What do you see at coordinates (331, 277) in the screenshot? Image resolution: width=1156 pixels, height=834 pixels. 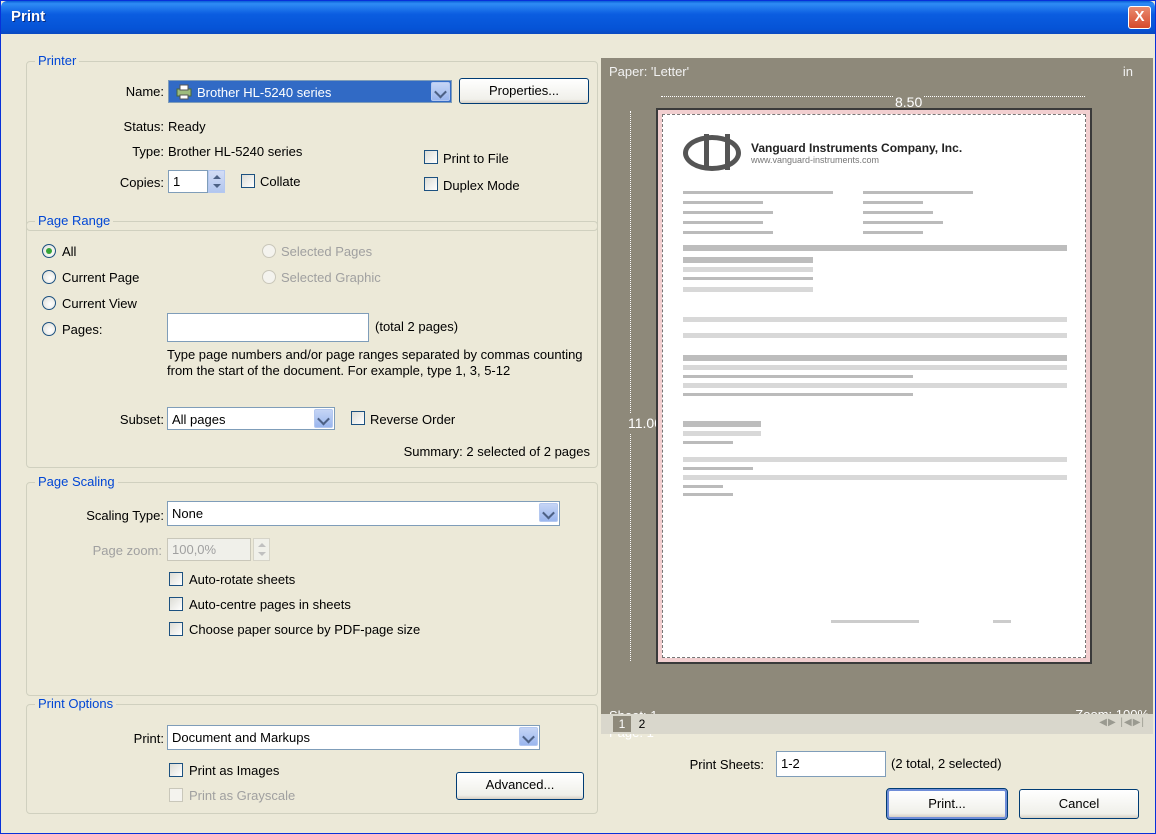 I see `selected-graphic-label: Selected Graphic` at bounding box center [331, 277].